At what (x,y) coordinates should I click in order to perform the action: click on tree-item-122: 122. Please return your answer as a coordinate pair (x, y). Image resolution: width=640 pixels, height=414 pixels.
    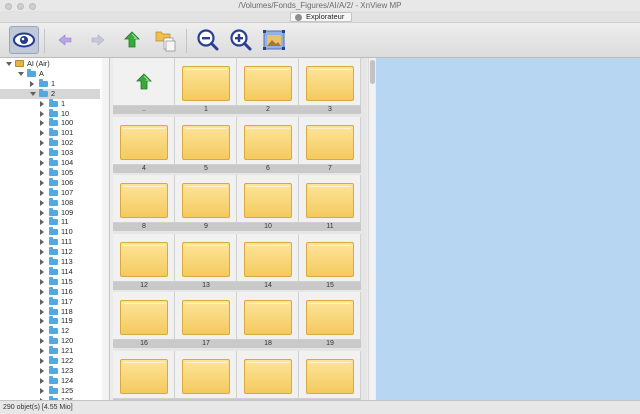
    Looking at the image, I should click on (50, 361).